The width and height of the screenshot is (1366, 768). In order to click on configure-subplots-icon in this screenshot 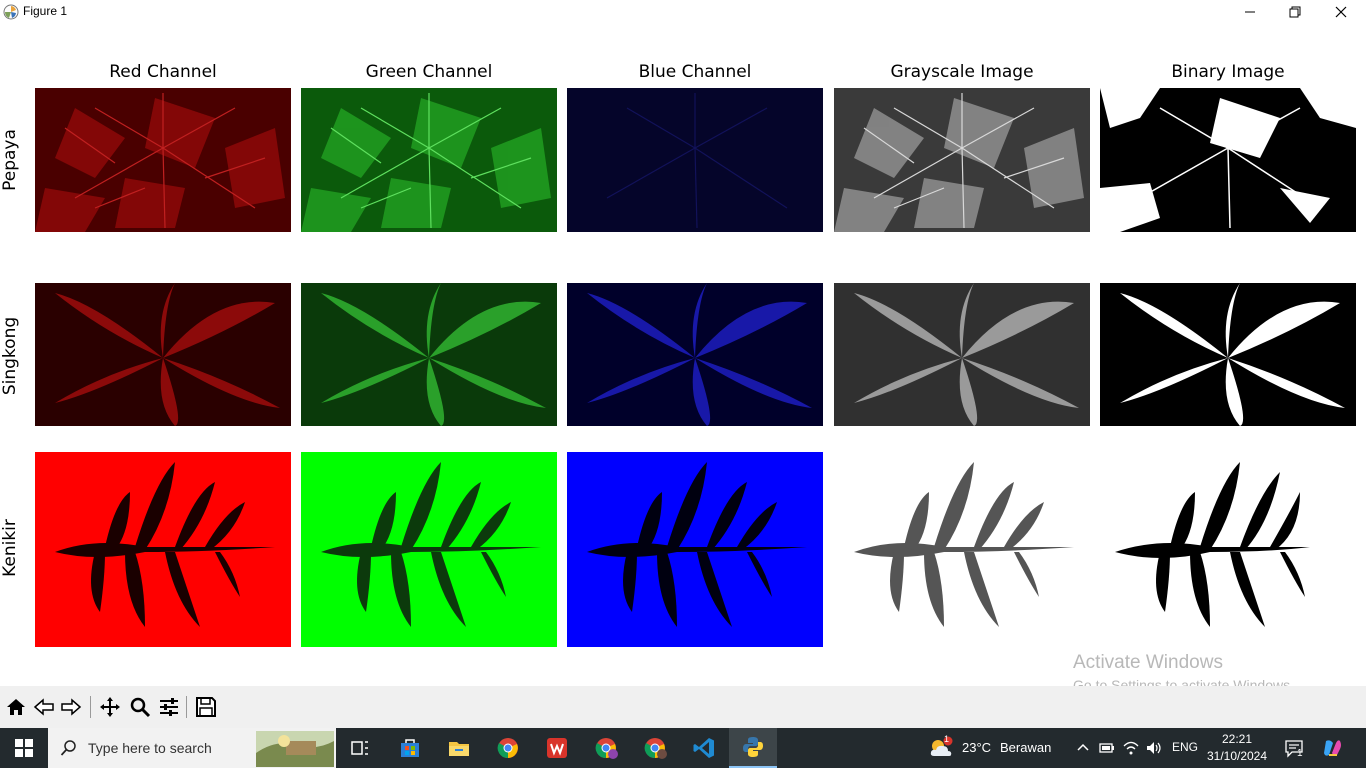, I will do `click(169, 707)`.